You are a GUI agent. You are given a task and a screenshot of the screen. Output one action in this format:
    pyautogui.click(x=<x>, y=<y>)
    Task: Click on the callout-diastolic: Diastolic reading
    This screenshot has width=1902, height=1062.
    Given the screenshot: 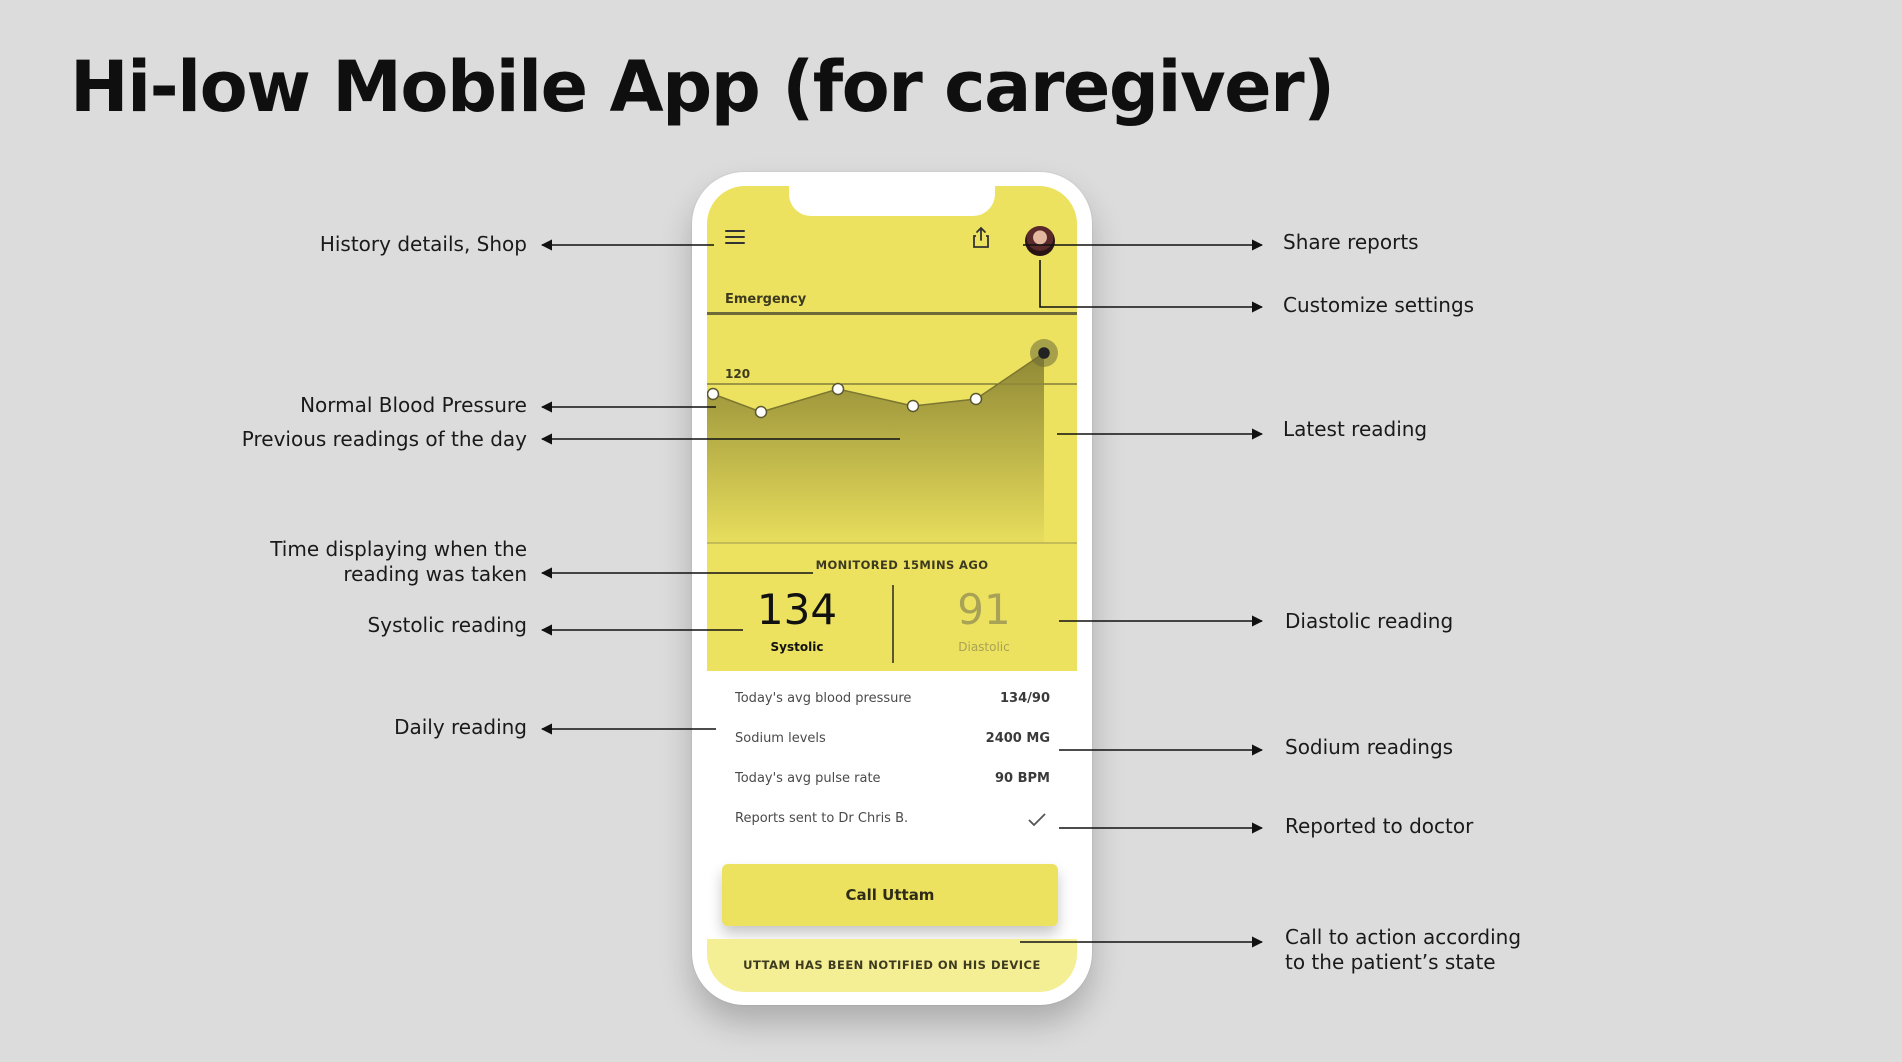 What is the action you would take?
    pyautogui.click(x=1369, y=621)
    